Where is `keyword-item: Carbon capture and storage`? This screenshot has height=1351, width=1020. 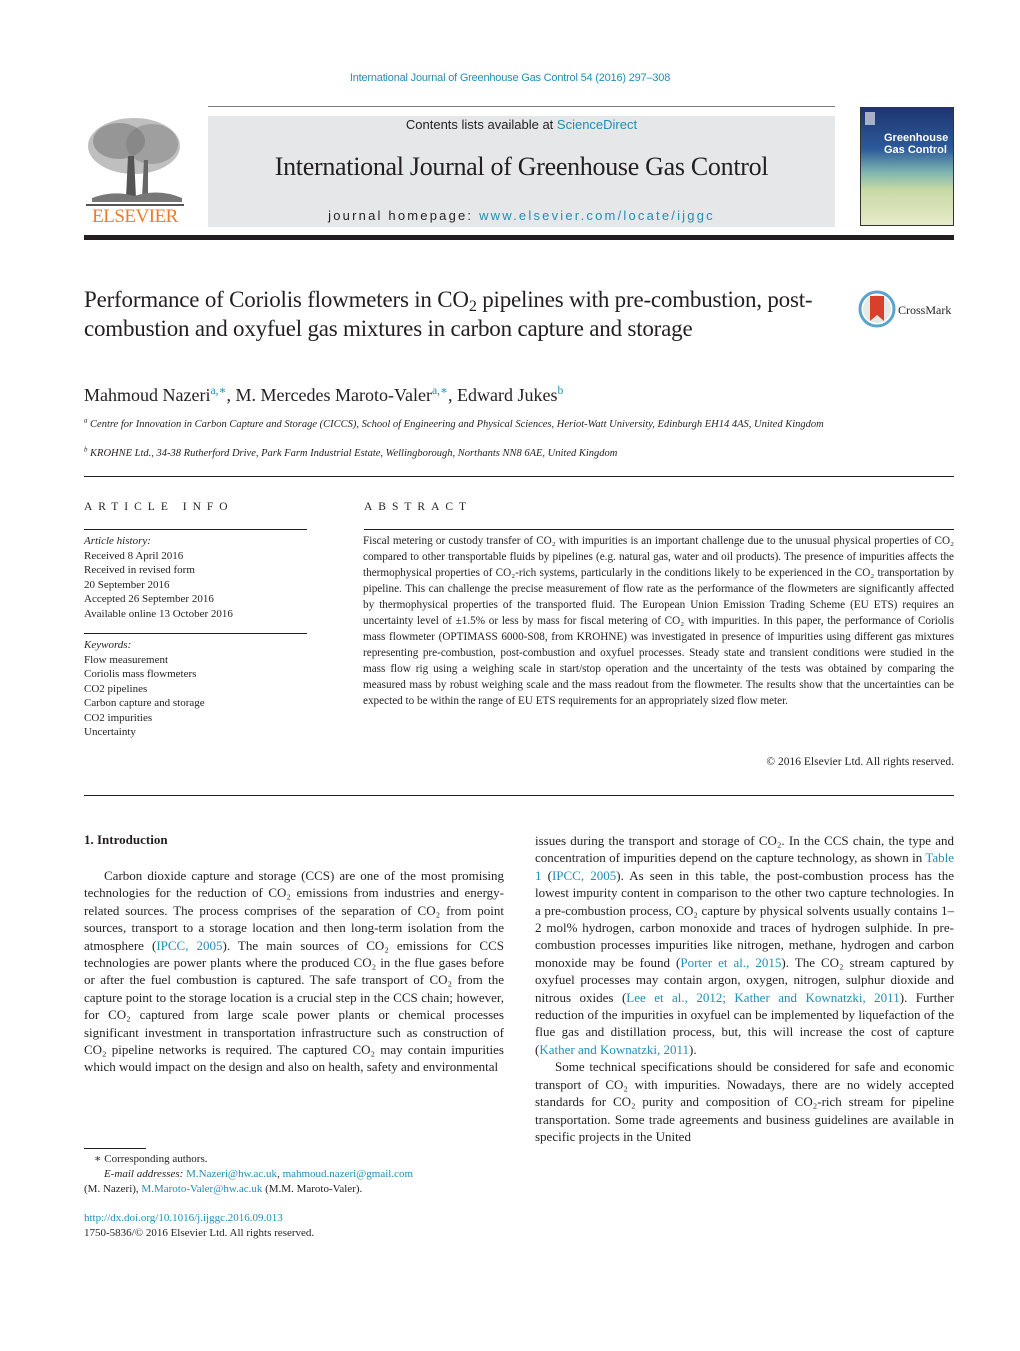
keyword-item: Carbon capture and storage is located at coordinates (144, 703).